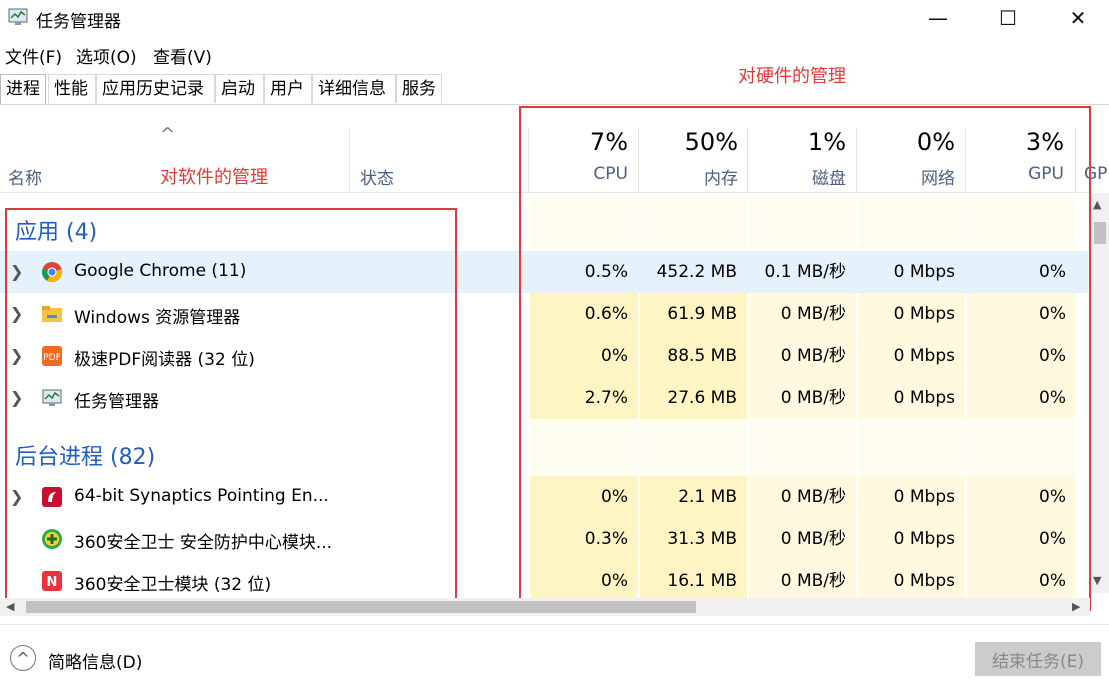  Describe the element at coordinates (78, 22) in the screenshot. I see `window-title: 任务管理器` at that location.